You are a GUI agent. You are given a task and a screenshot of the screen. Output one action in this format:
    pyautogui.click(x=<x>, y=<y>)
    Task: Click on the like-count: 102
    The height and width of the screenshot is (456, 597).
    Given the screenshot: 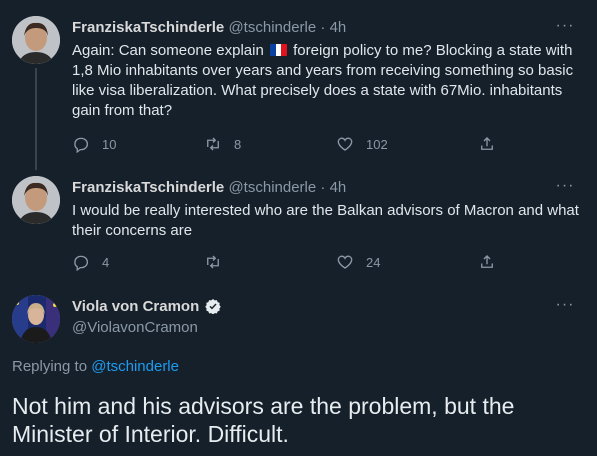 What is the action you would take?
    pyautogui.click(x=377, y=144)
    